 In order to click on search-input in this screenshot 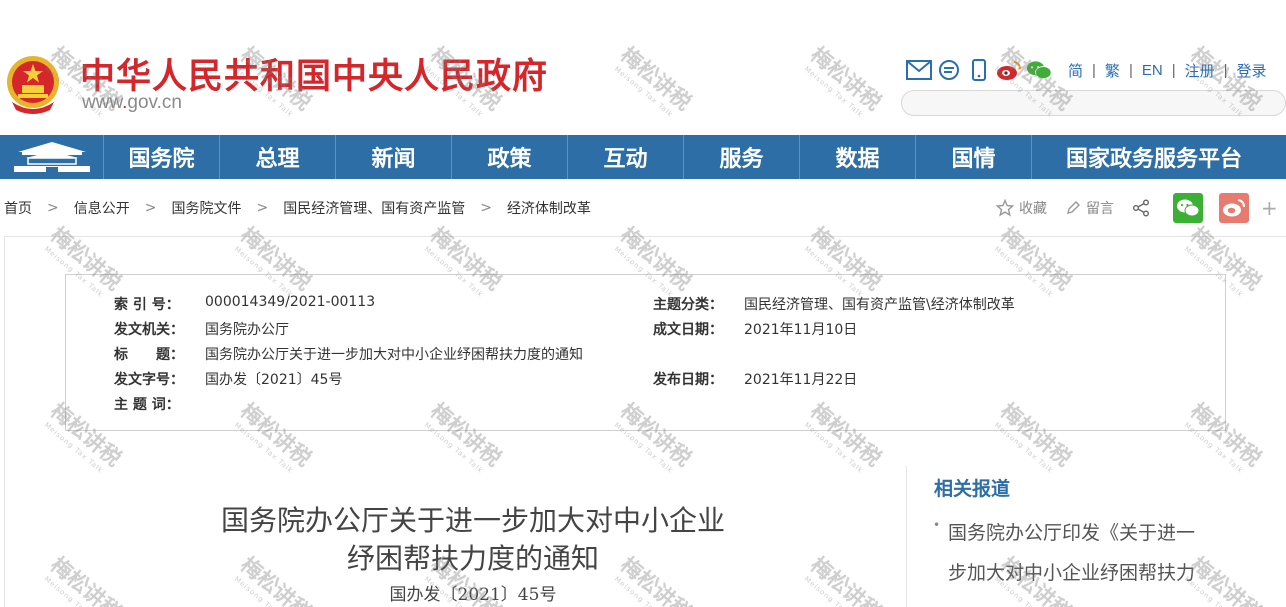, I will do `click(1093, 103)`.